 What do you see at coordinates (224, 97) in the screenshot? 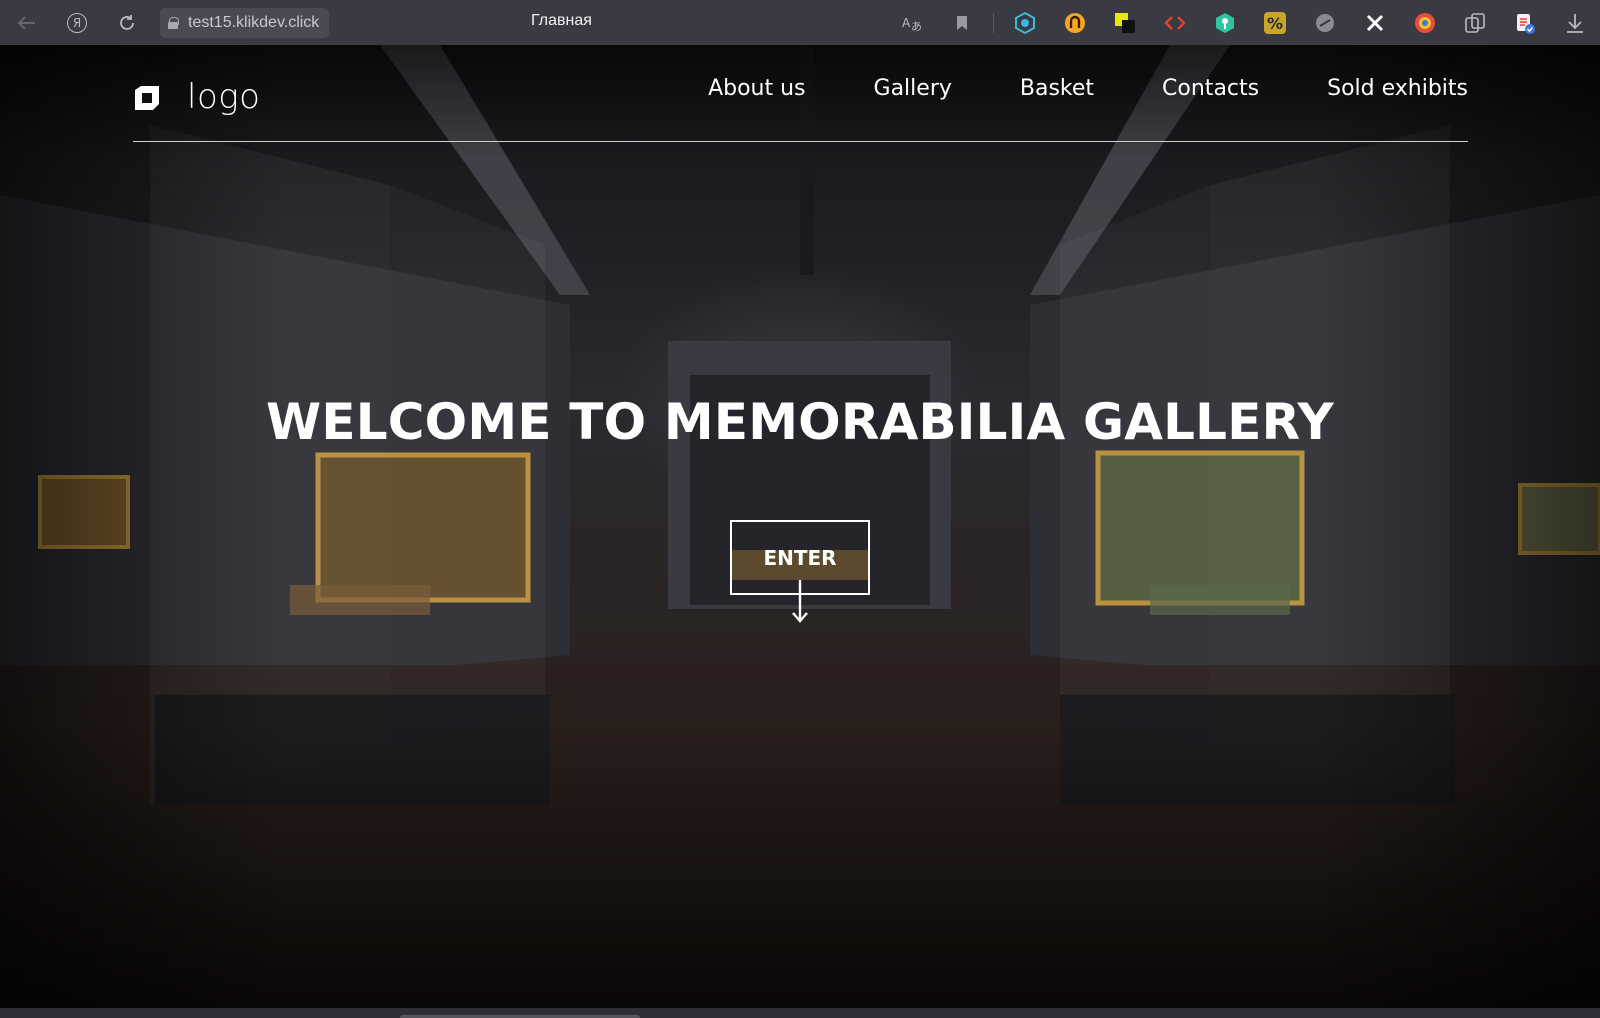
I see `logo-text: logo` at bounding box center [224, 97].